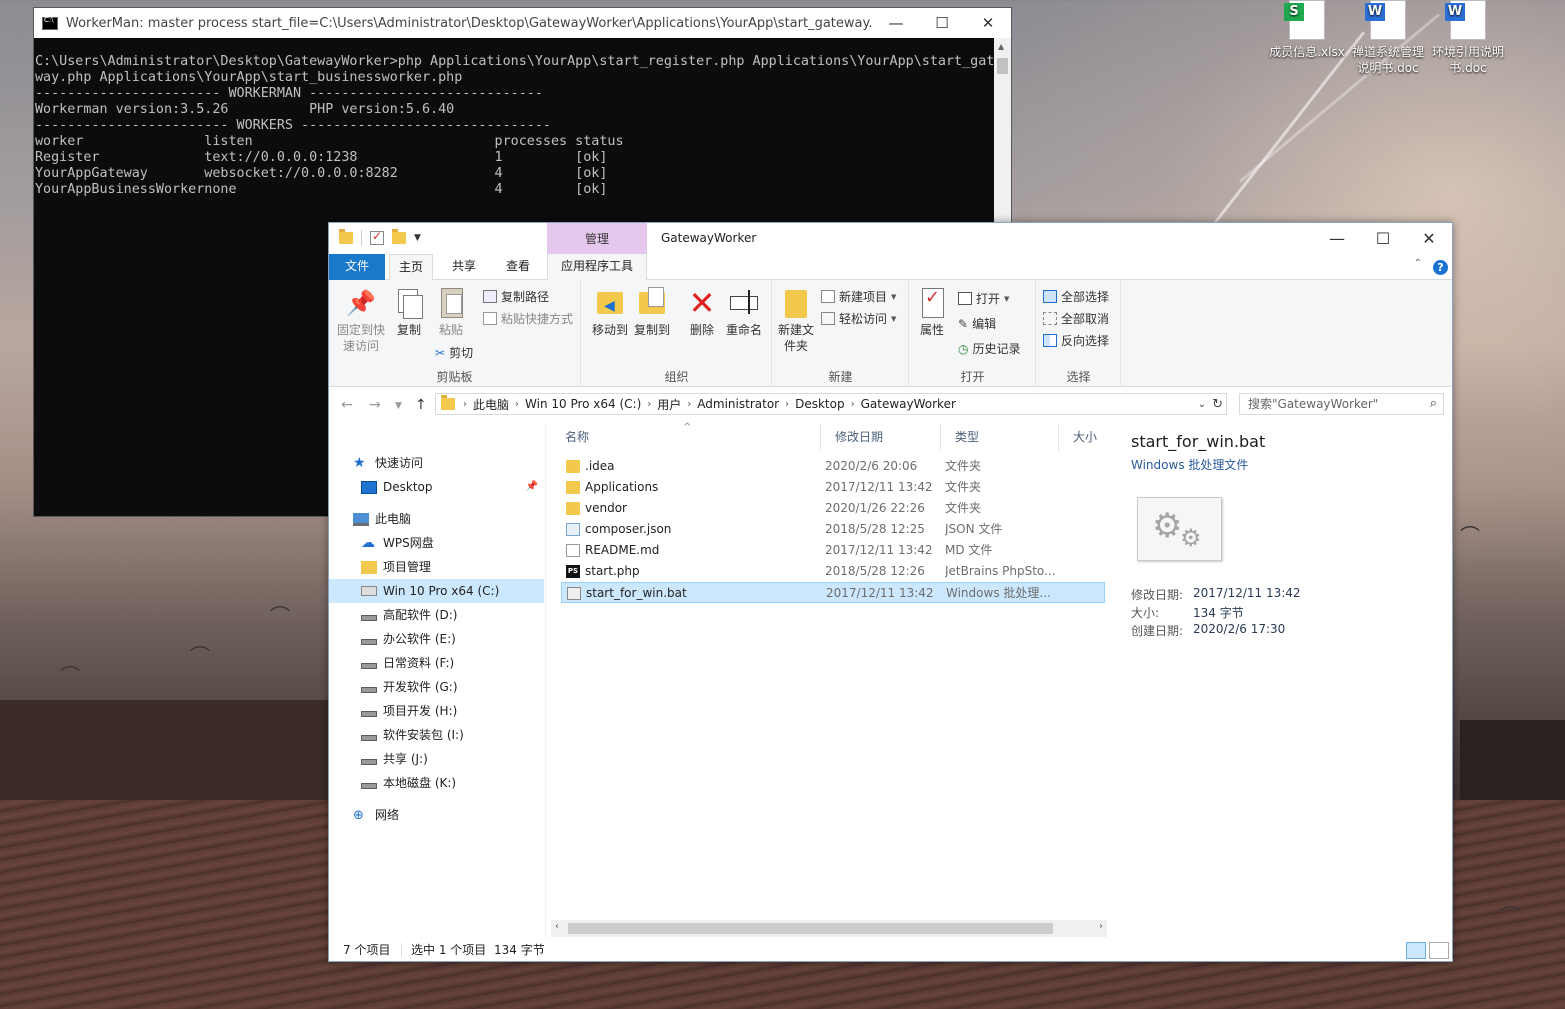 The height and width of the screenshot is (1009, 1565). I want to click on tab-home: 主页, so click(411, 267).